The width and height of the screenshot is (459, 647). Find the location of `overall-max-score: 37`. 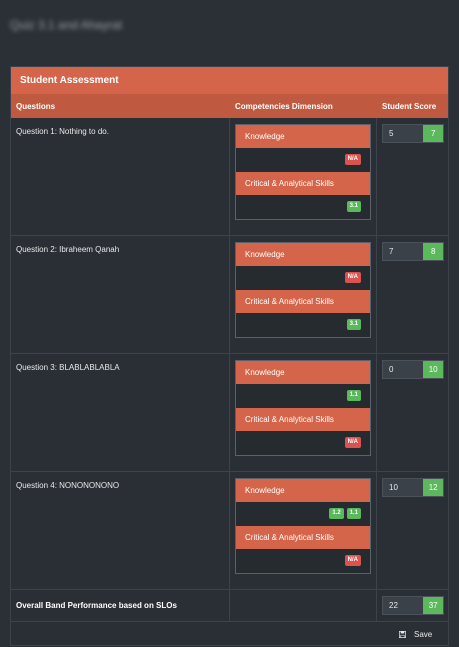

overall-max-score: 37 is located at coordinates (433, 605).